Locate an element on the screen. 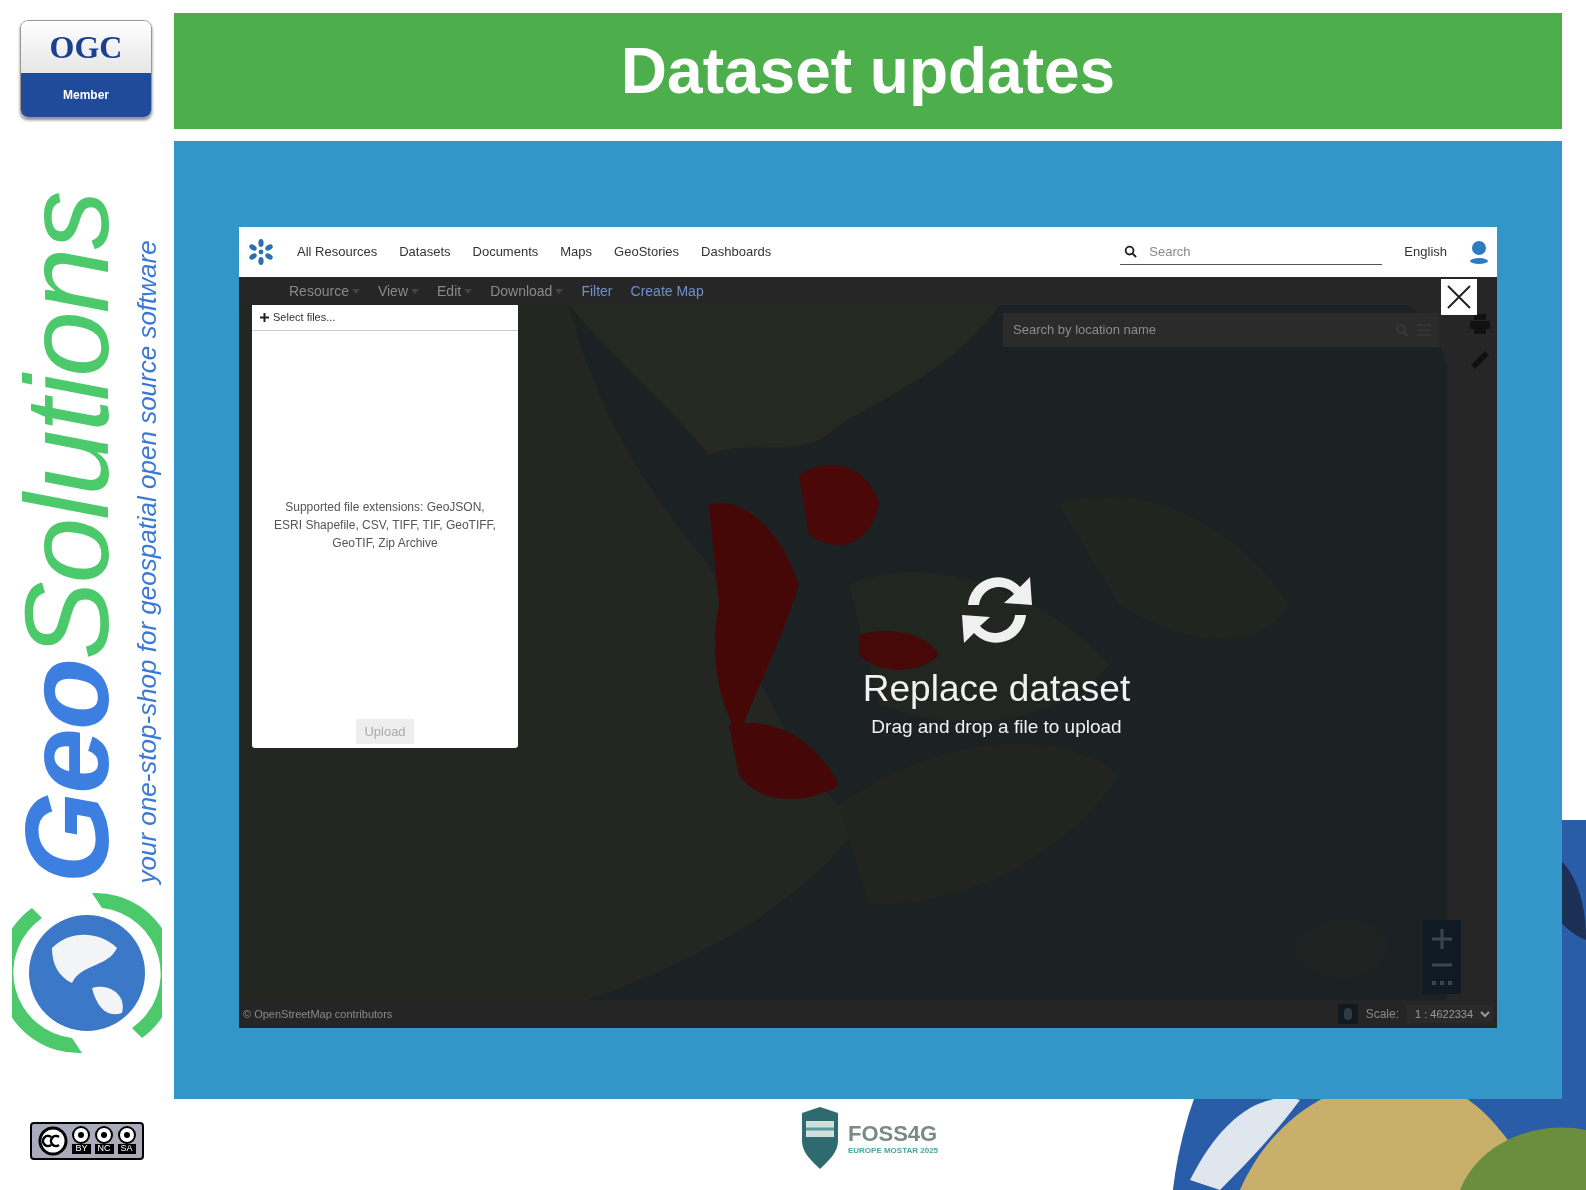 Image resolution: width=1586 pixels, height=1190 pixels. nav-link: Maps is located at coordinates (576, 252).